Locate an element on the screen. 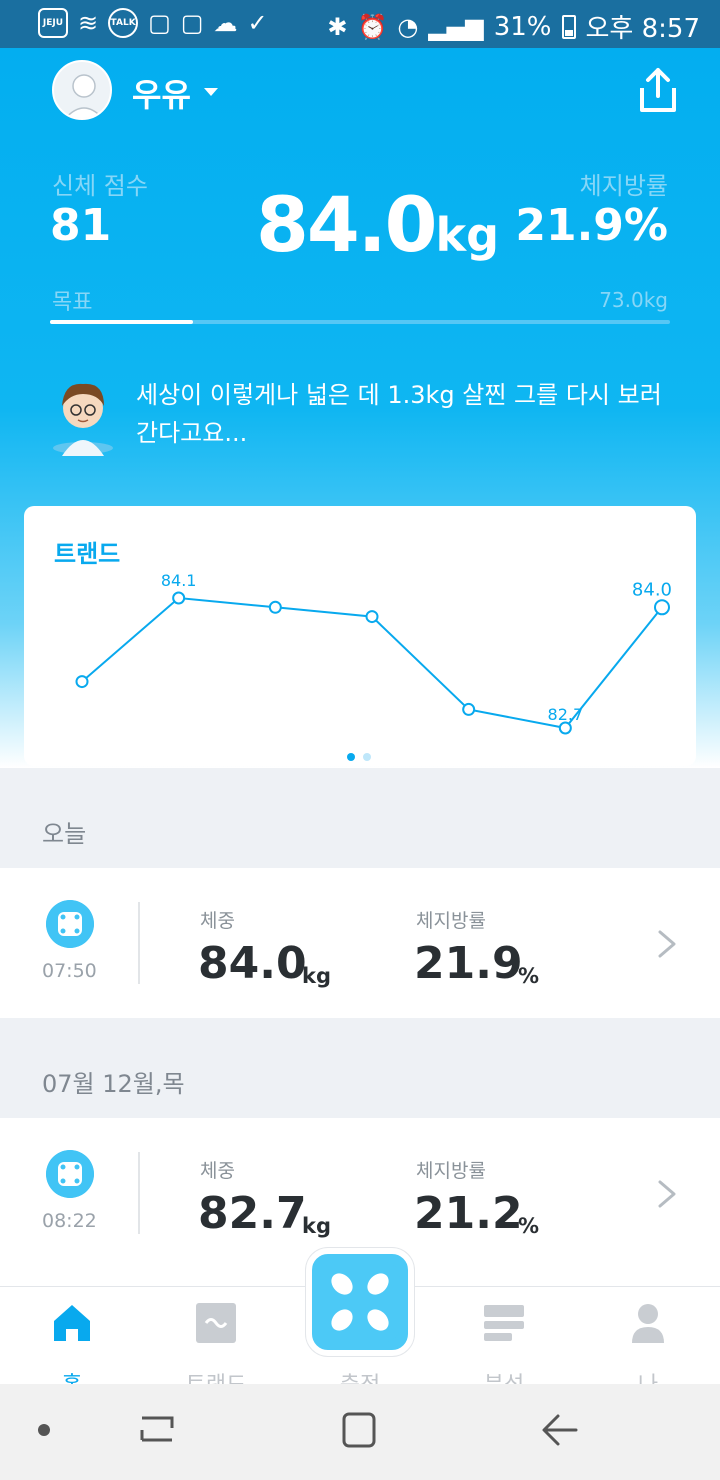 Image resolution: width=720 pixels, height=1480 pixels. weather-icon: ☁ is located at coordinates (225, 23).